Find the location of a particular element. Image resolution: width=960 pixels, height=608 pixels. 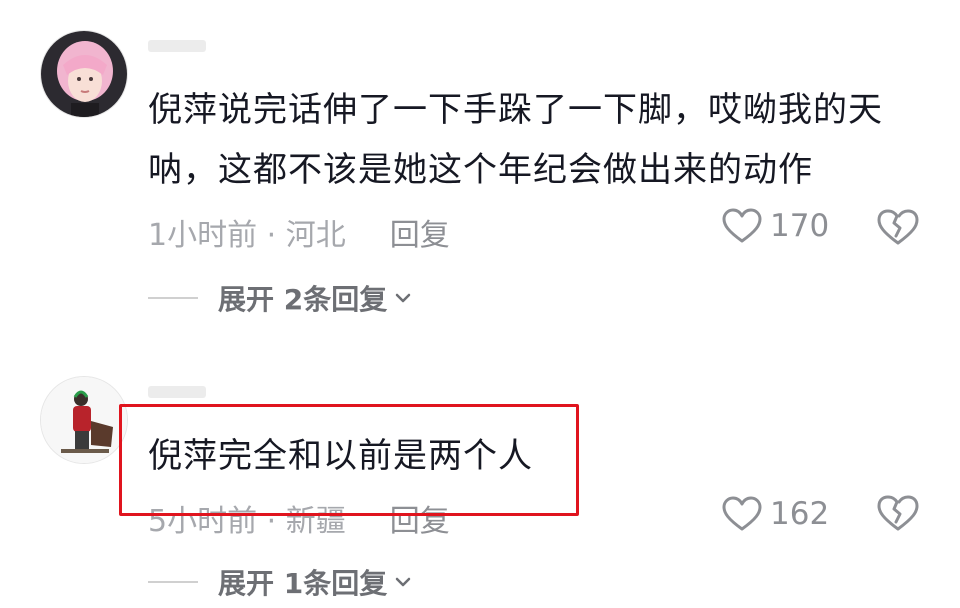

expand-replies-button: 展开 2条回复 is located at coordinates (279, 298).